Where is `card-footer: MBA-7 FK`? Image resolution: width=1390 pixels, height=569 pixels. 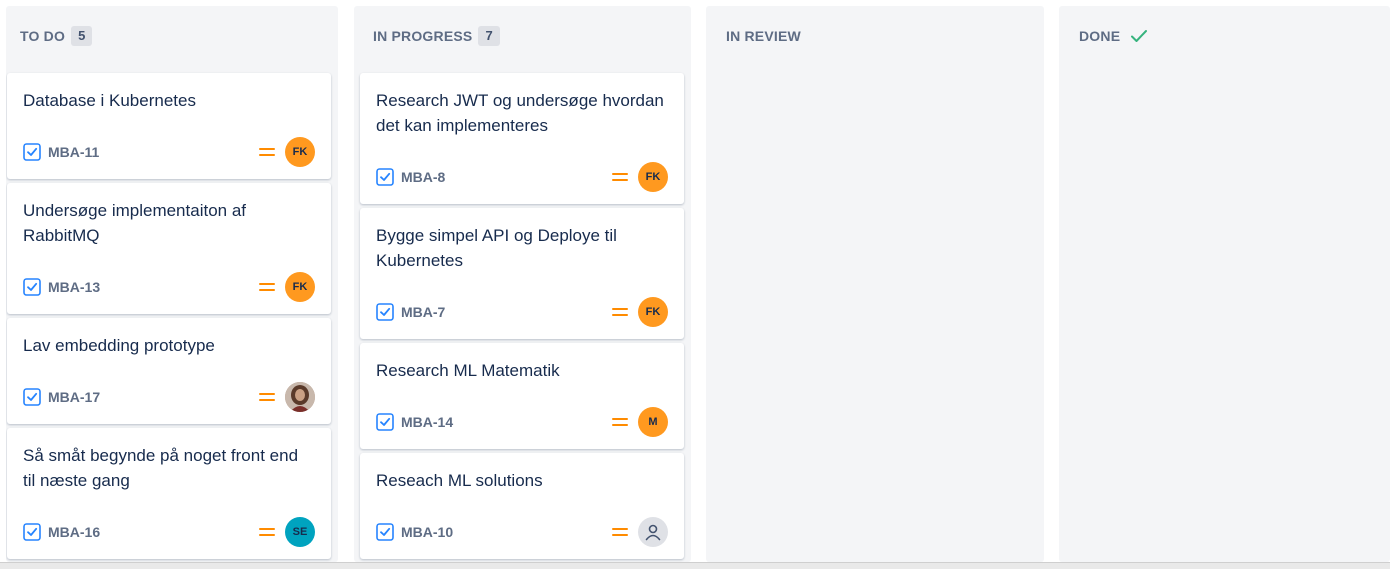
card-footer: MBA-7 FK is located at coordinates (522, 312).